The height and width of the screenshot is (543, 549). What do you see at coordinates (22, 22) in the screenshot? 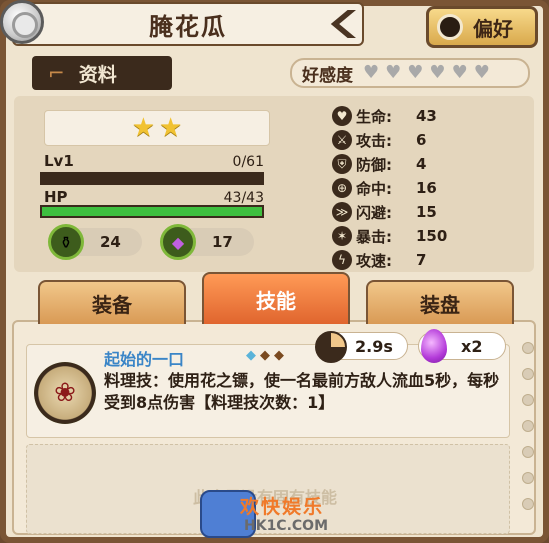
I see `back-button` at bounding box center [22, 22].